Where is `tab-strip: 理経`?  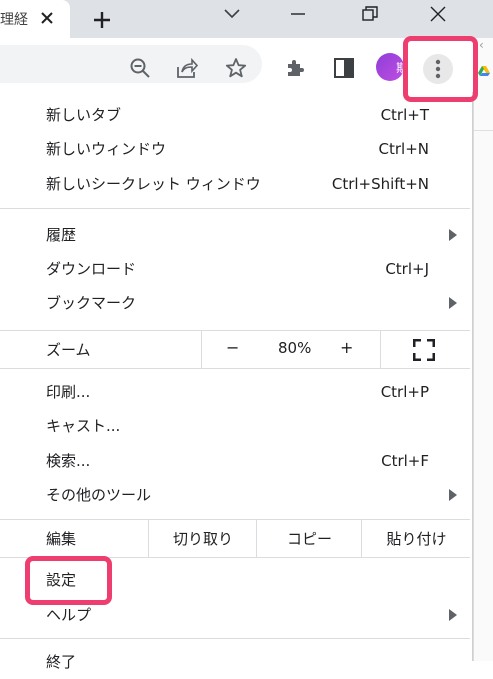
tab-strip: 理経 is located at coordinates (246, 19).